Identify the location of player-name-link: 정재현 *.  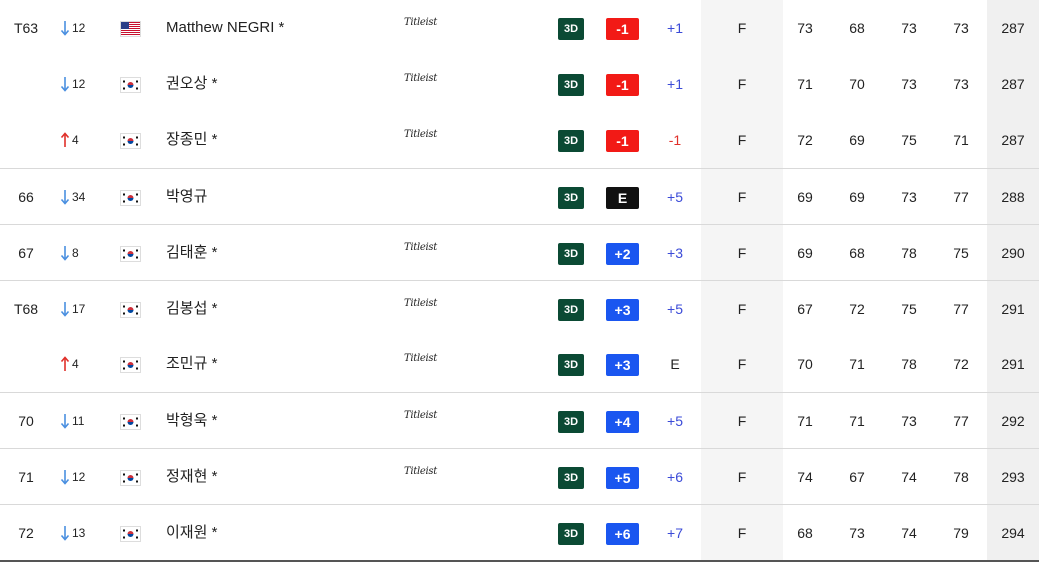
(276, 477).